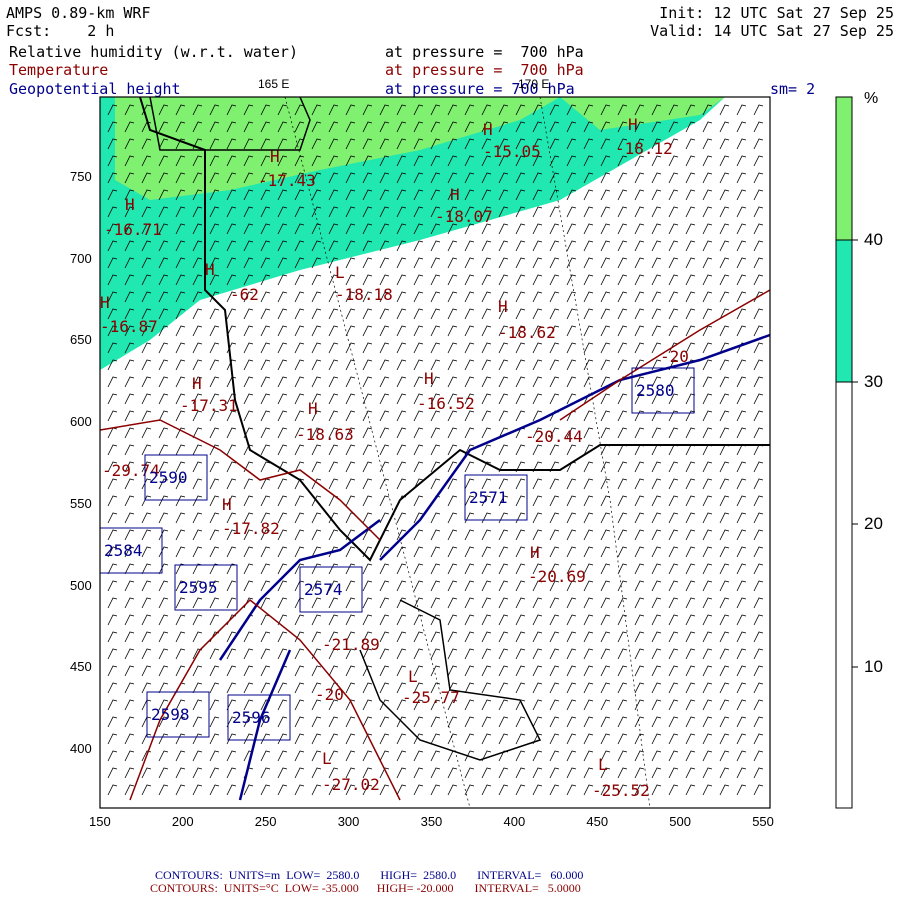  Describe the element at coordinates (873, 239) in the screenshot. I see `colorbar-tick: 40` at that location.